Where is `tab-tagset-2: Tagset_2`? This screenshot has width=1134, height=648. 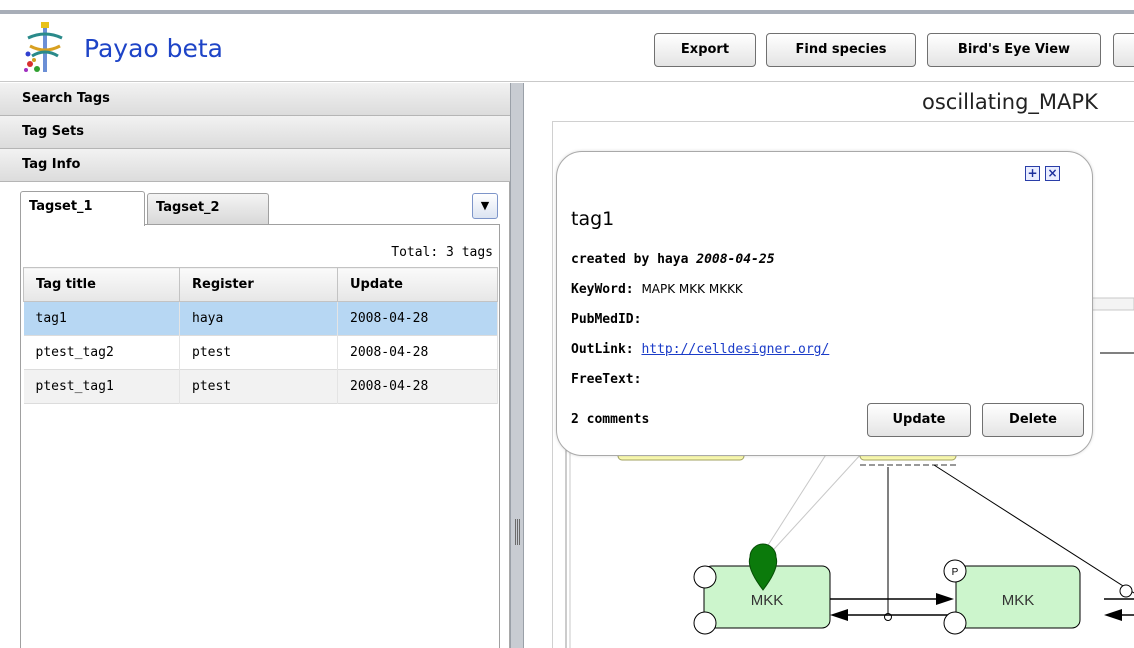
tab-tagset-2: Tagset_2 is located at coordinates (208, 208).